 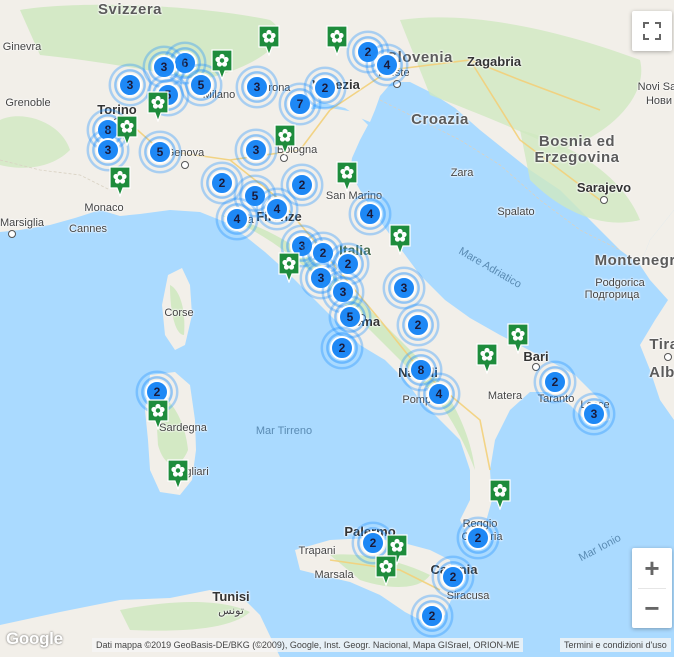 What do you see at coordinates (661, 344) in the screenshot?
I see `country-label: Tira` at bounding box center [661, 344].